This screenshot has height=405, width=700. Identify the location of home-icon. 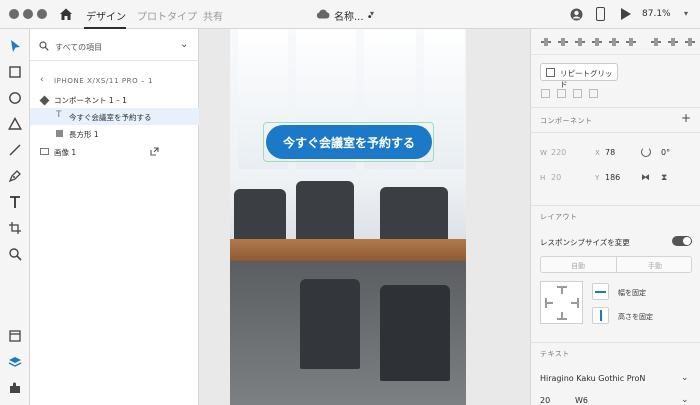
(66, 14).